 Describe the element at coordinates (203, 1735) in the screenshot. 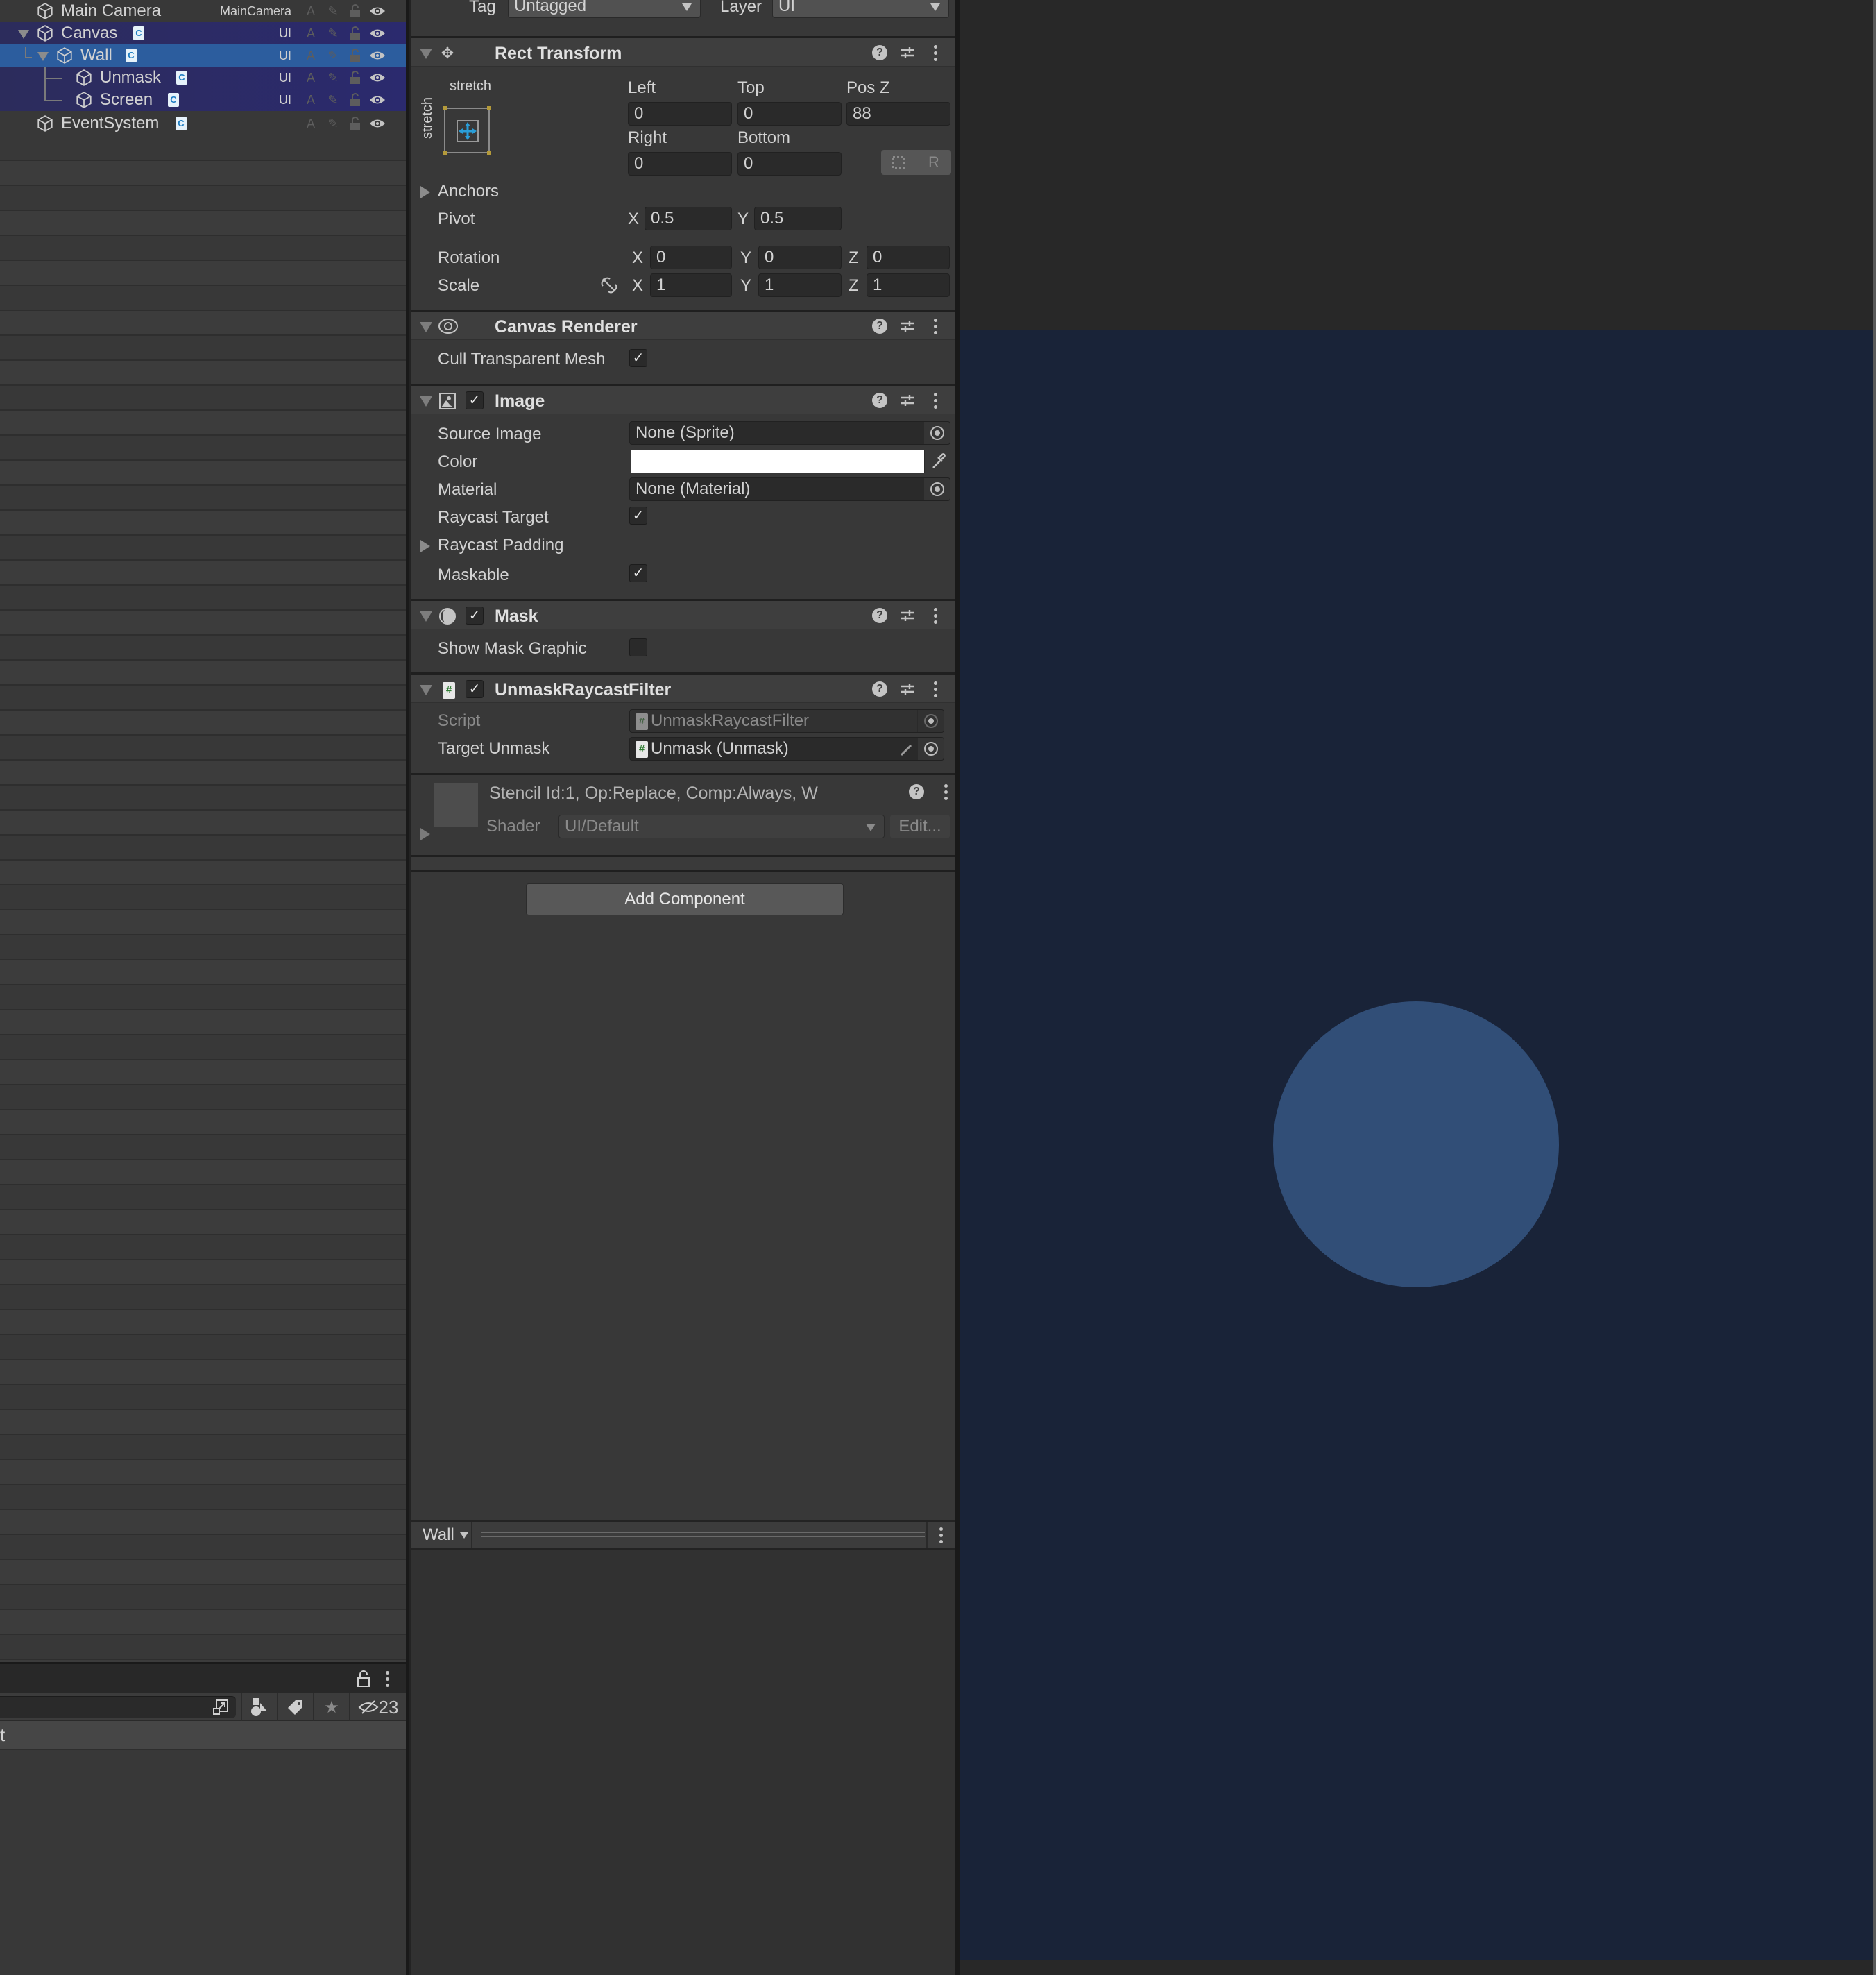

I see `project-list-item: t` at that location.